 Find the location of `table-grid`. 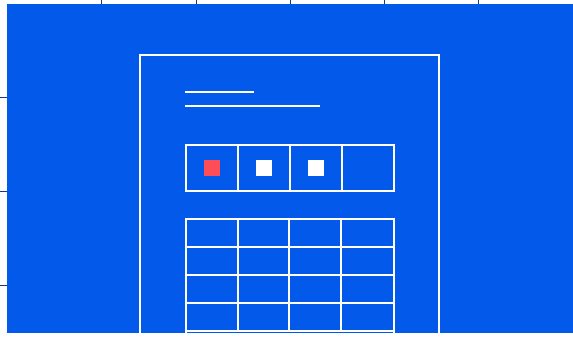

table-grid is located at coordinates (290, 283).